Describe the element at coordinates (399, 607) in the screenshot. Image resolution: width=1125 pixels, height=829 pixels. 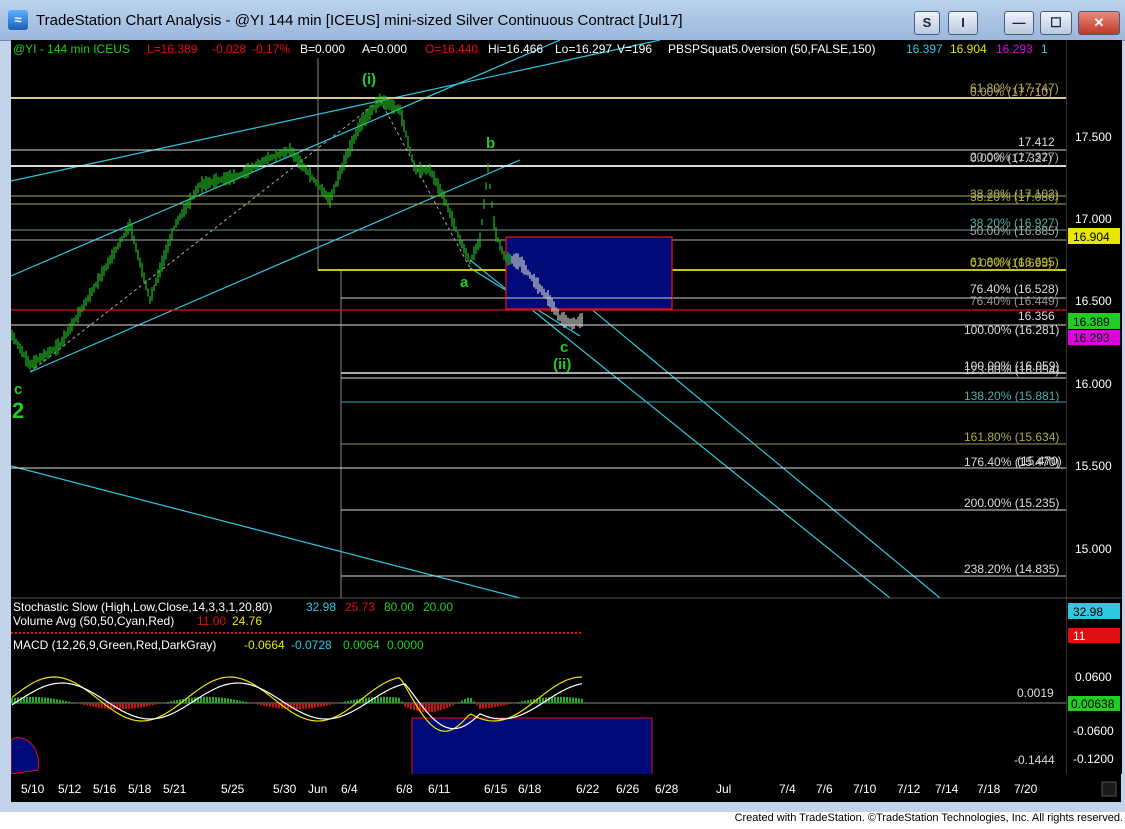
I see `stochastic-value: 80.00` at that location.